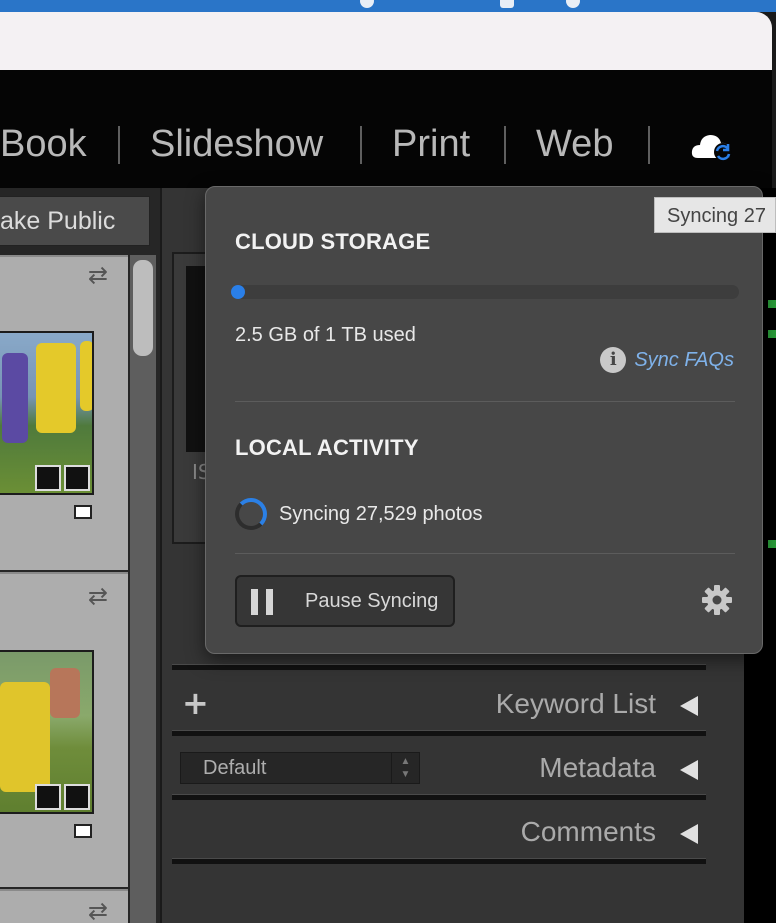 Image resolution: width=776 pixels, height=923 pixels. Describe the element at coordinates (588, 831) in the screenshot. I see `comments-title: Comments` at that location.